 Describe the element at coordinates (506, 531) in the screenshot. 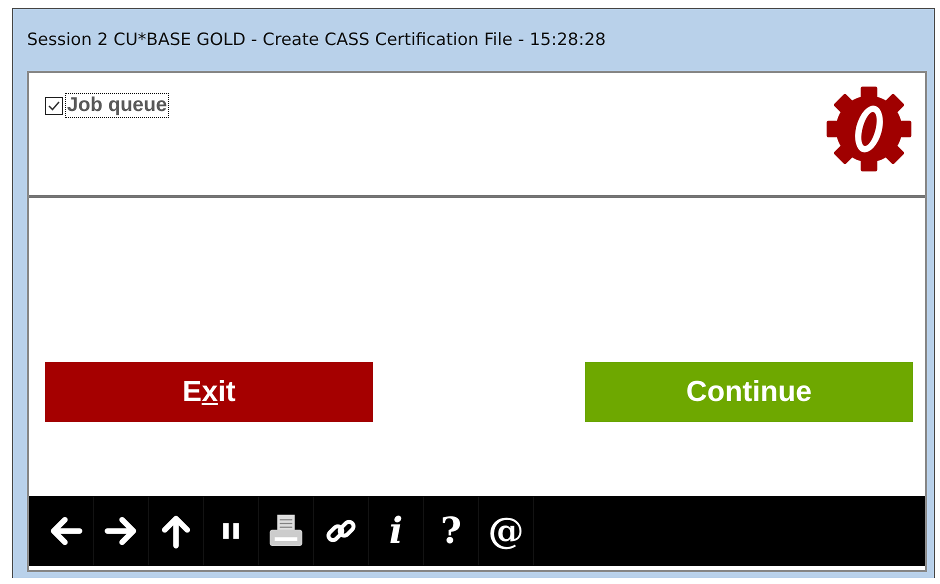

I see `at-sign-icon: @` at that location.